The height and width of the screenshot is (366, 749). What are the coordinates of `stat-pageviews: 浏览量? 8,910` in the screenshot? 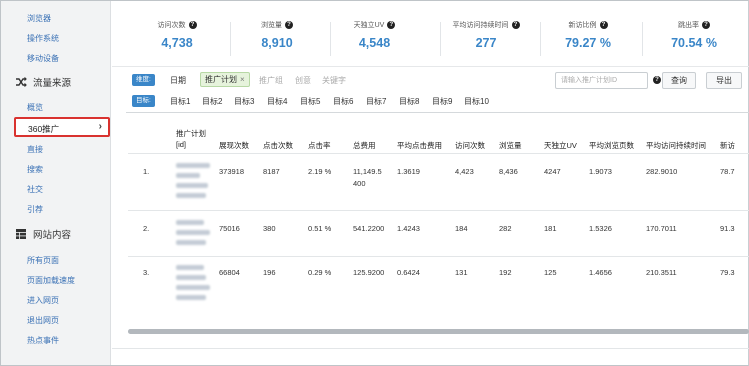 It's located at (277, 40).